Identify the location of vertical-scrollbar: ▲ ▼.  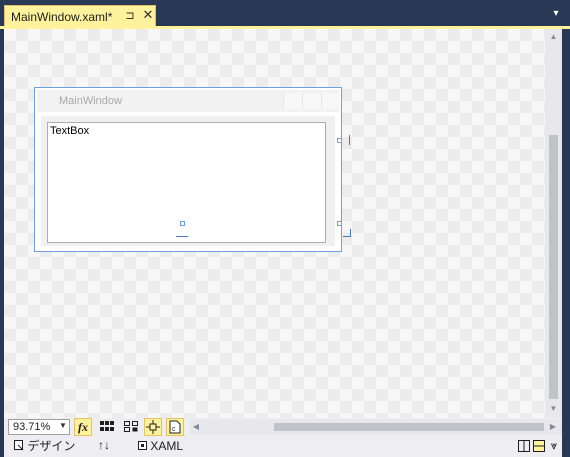
(553, 223).